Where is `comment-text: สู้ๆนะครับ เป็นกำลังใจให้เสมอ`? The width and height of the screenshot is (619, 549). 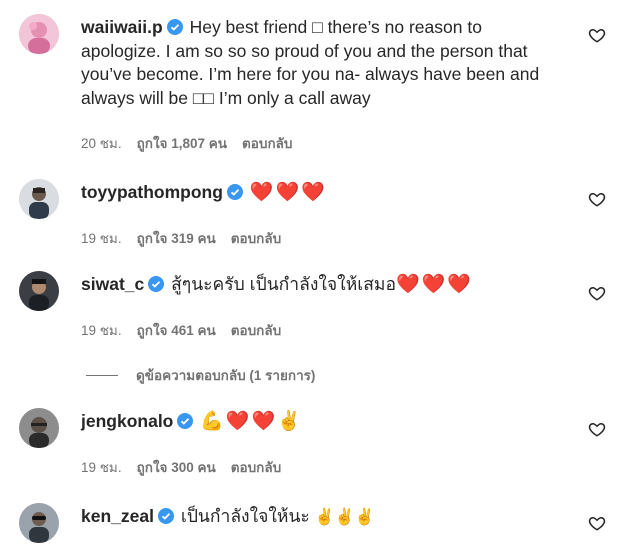
comment-text: สู้ๆนะครับ เป็นกำลังใจให้เสมอ is located at coordinates (283, 284).